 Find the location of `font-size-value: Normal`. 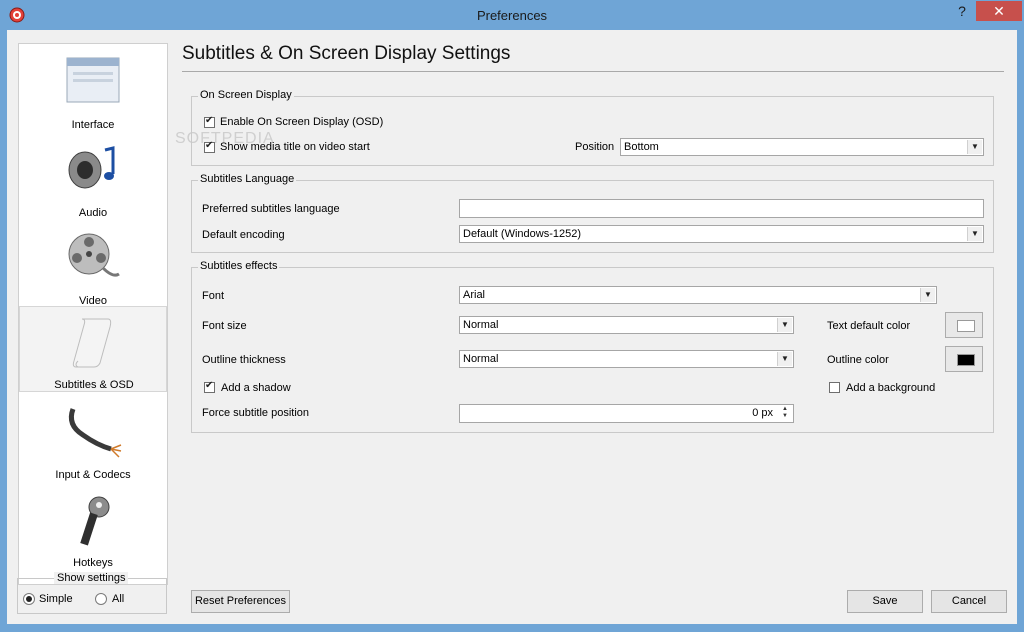

font-size-value: Normal is located at coordinates (481, 325).